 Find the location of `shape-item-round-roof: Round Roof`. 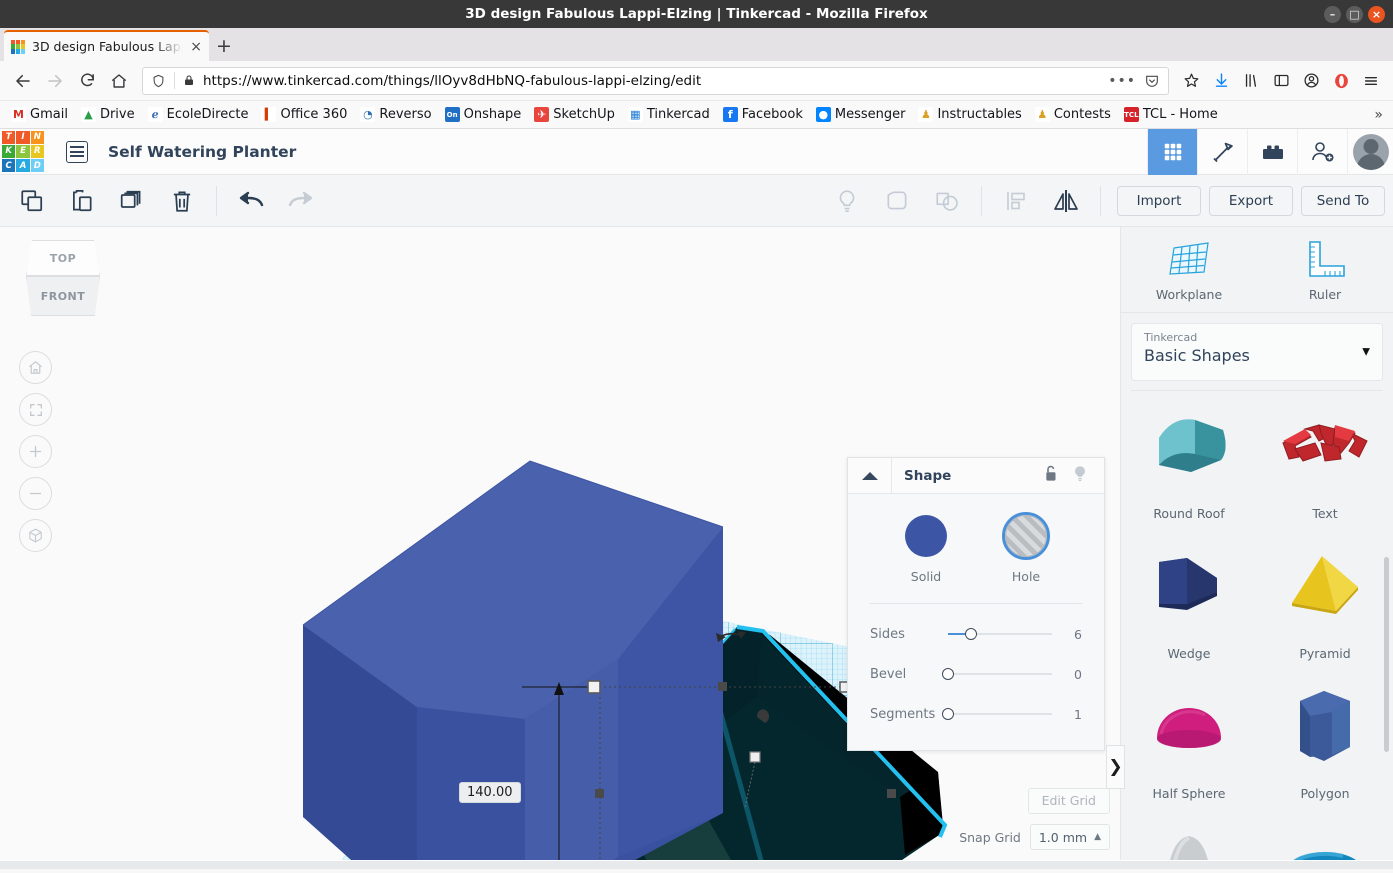

shape-item-round-roof: Round Roof is located at coordinates (1189, 461).